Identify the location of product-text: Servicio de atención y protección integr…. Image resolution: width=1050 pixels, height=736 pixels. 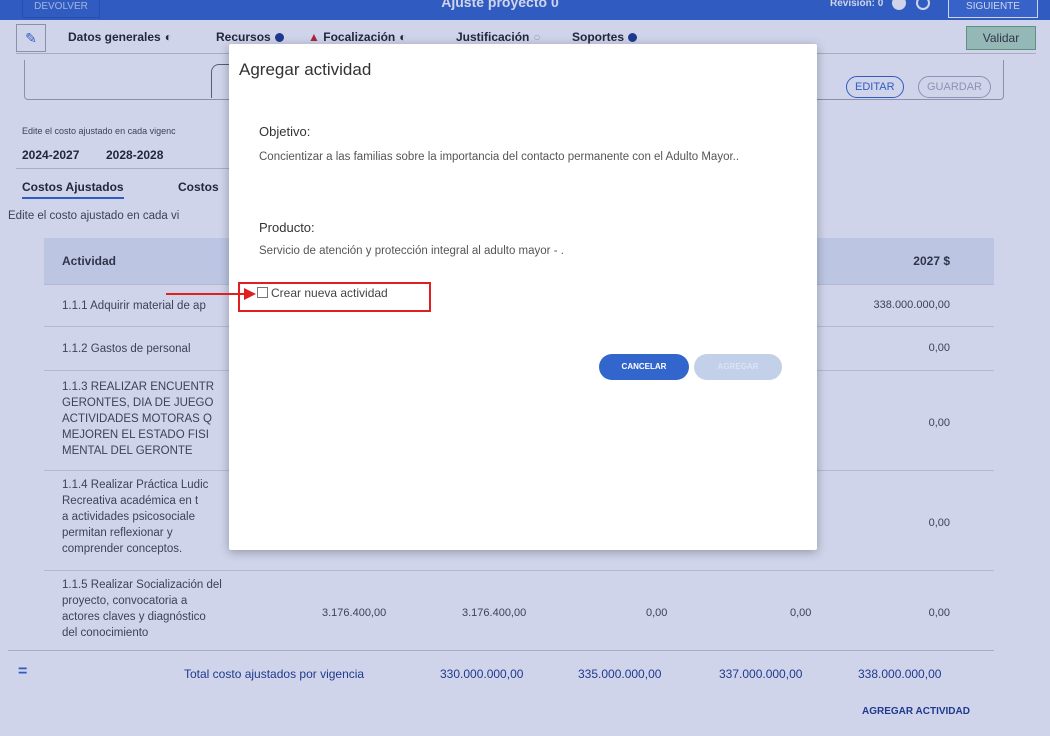
(411, 251).